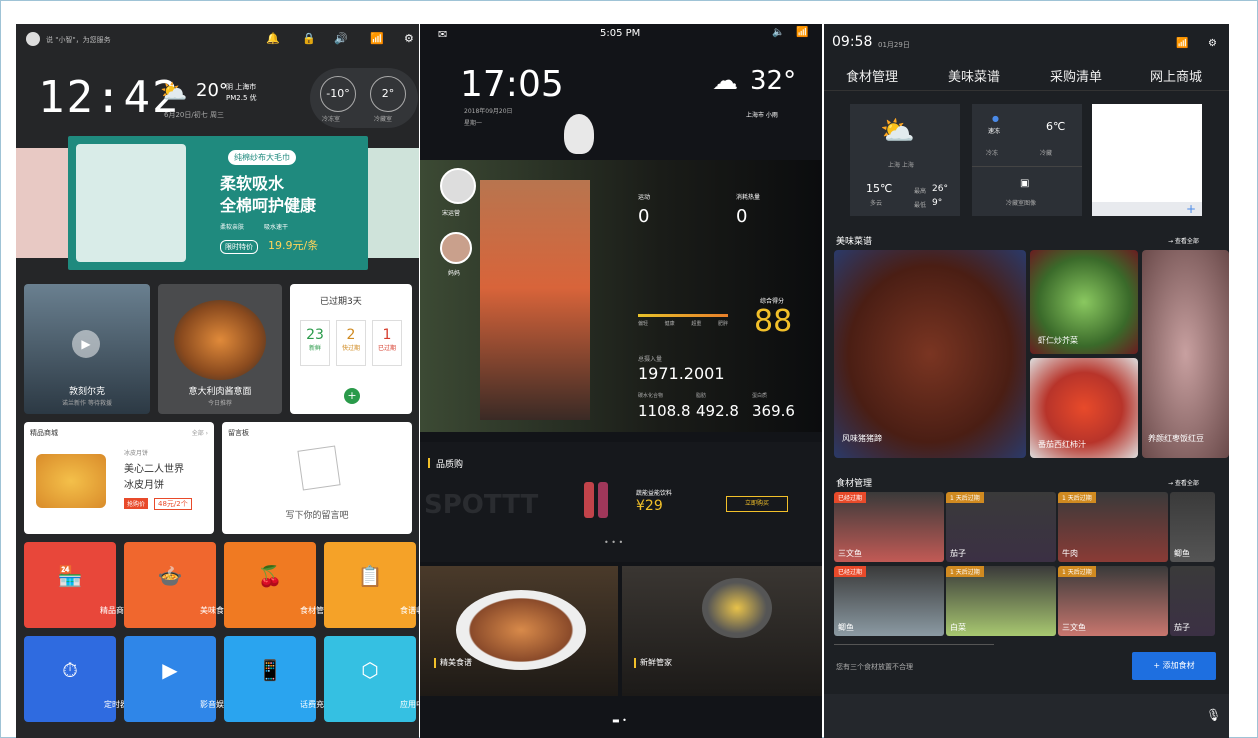 The image size is (1258, 738). I want to click on robot-mascot-icon, so click(579, 134).